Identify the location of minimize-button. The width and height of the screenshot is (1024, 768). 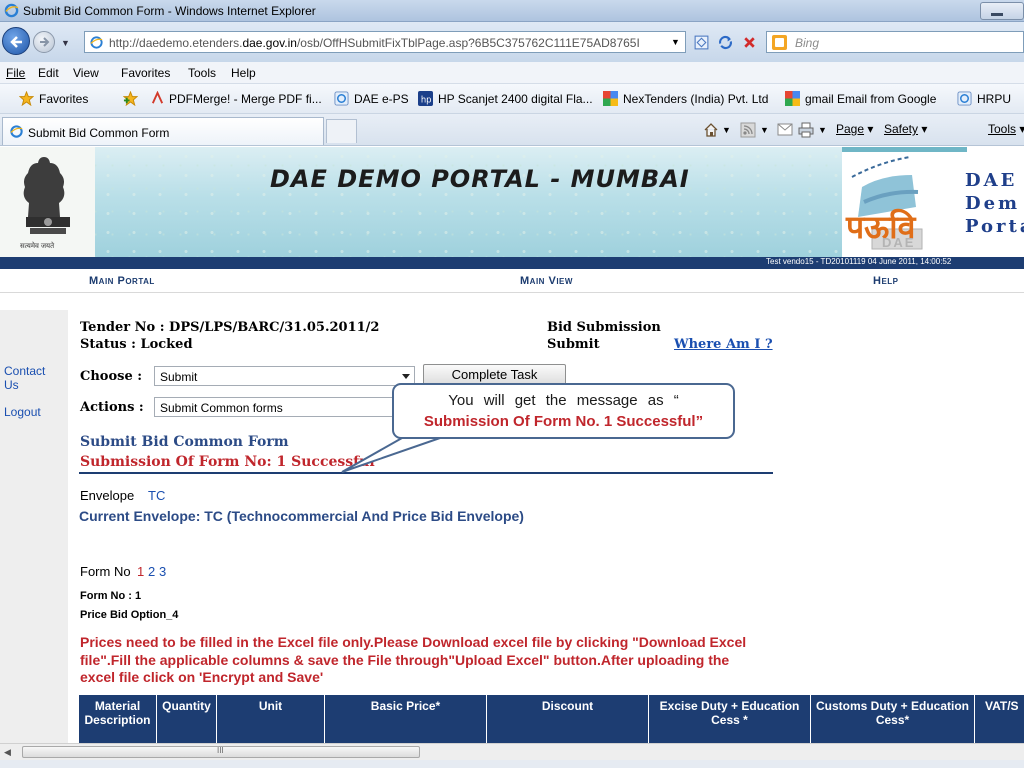
(1002, 11).